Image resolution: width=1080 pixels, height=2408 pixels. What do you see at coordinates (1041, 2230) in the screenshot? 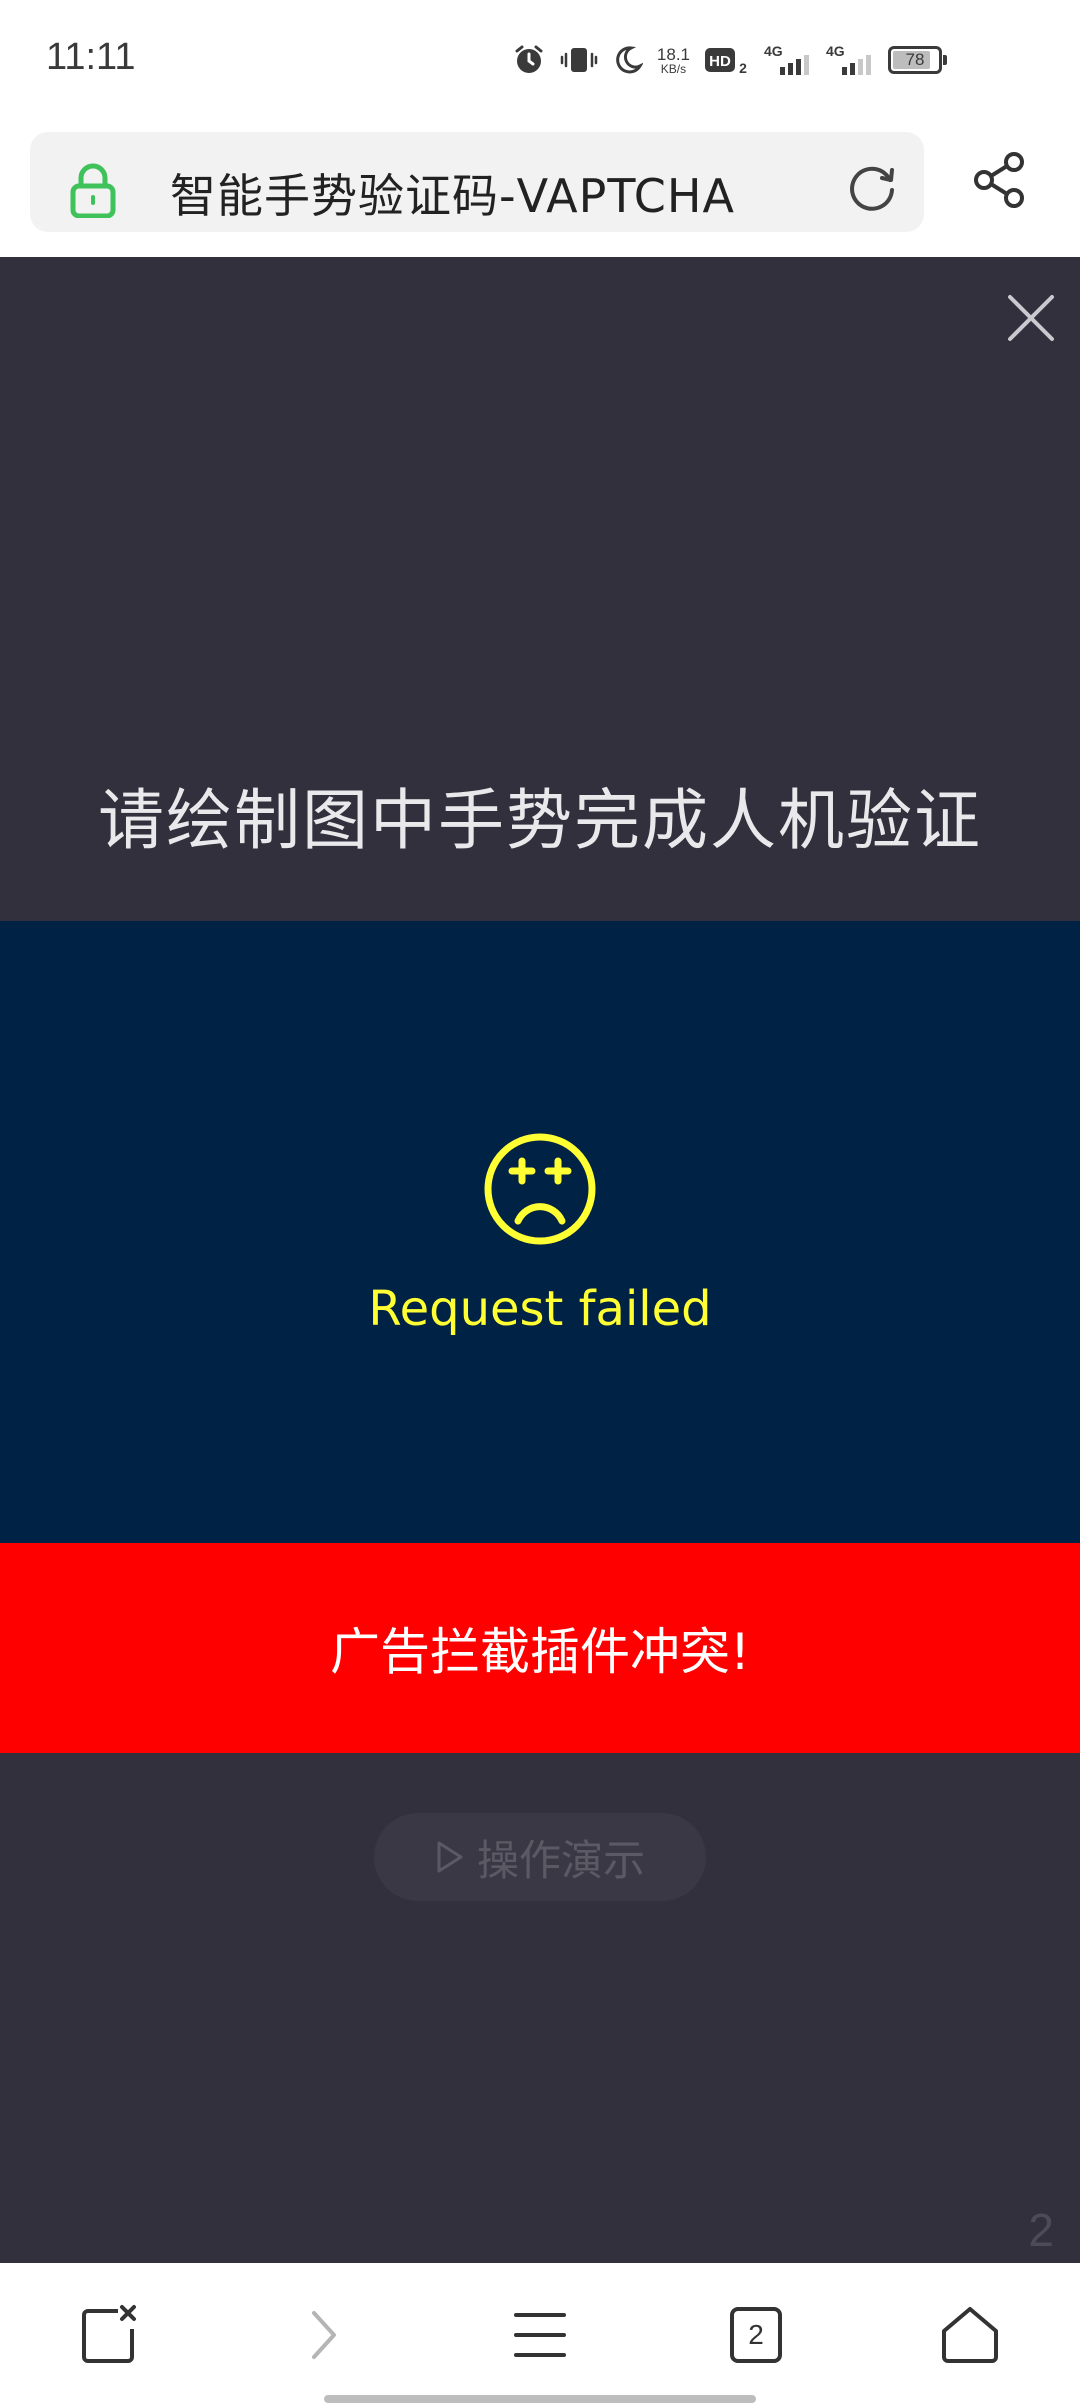
I see `page-number: 2` at bounding box center [1041, 2230].